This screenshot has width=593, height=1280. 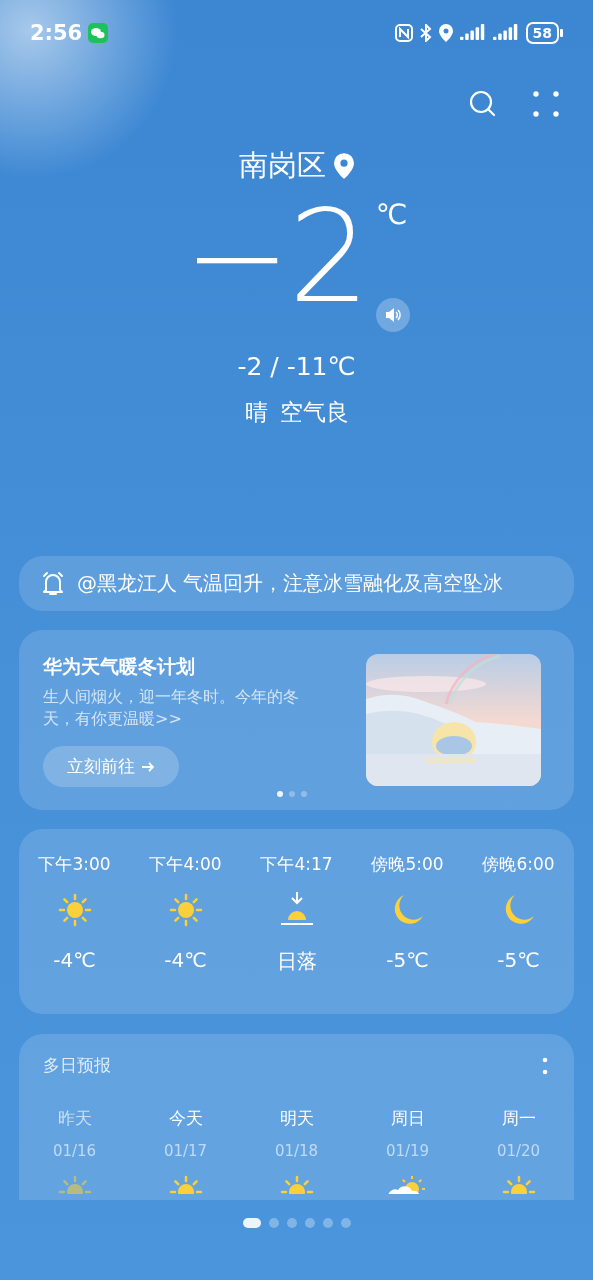 What do you see at coordinates (403, 33) in the screenshot?
I see `nfc-icon` at bounding box center [403, 33].